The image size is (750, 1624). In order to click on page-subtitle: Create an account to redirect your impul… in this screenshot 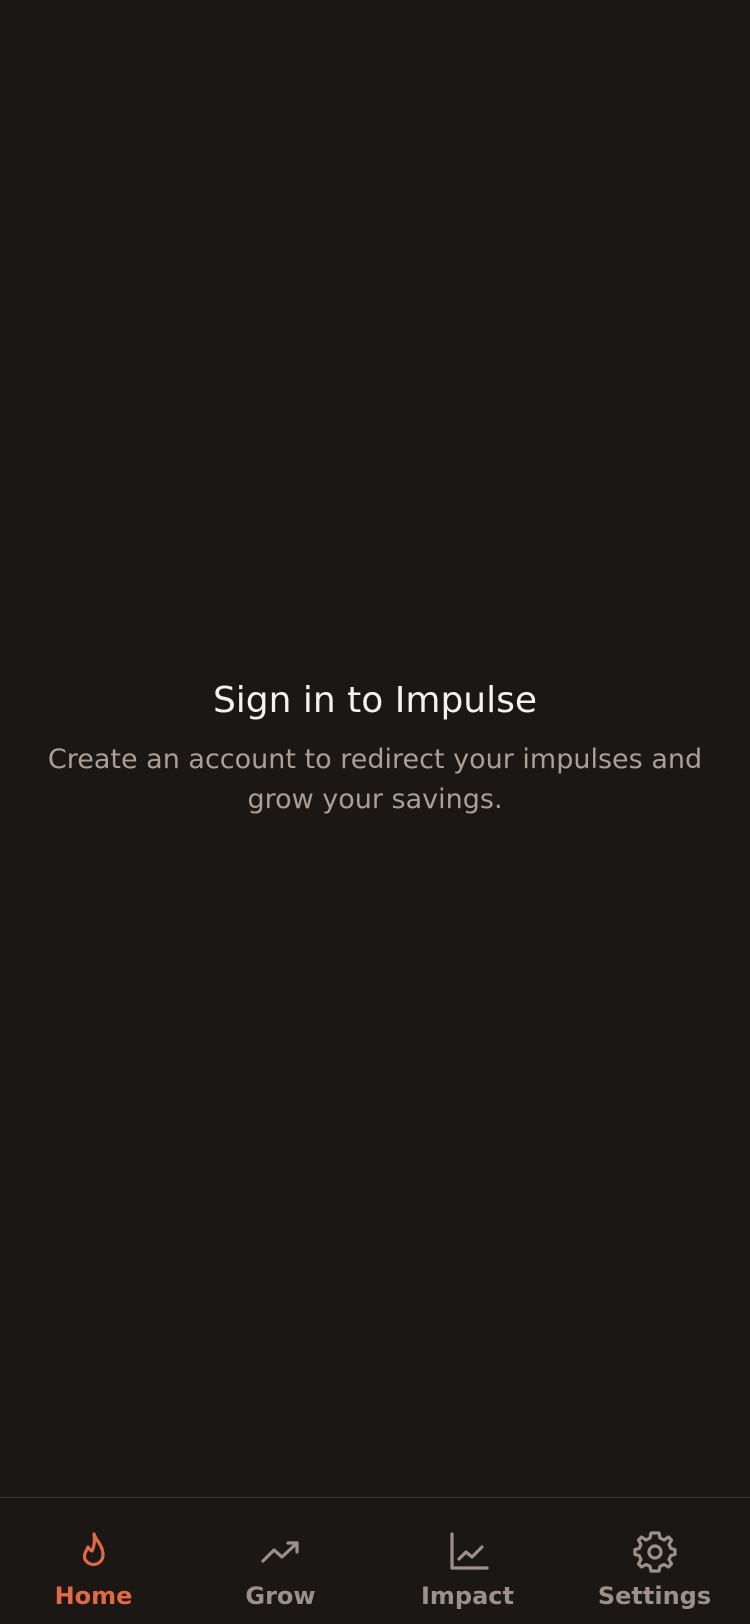, I will do `click(375, 779)`.